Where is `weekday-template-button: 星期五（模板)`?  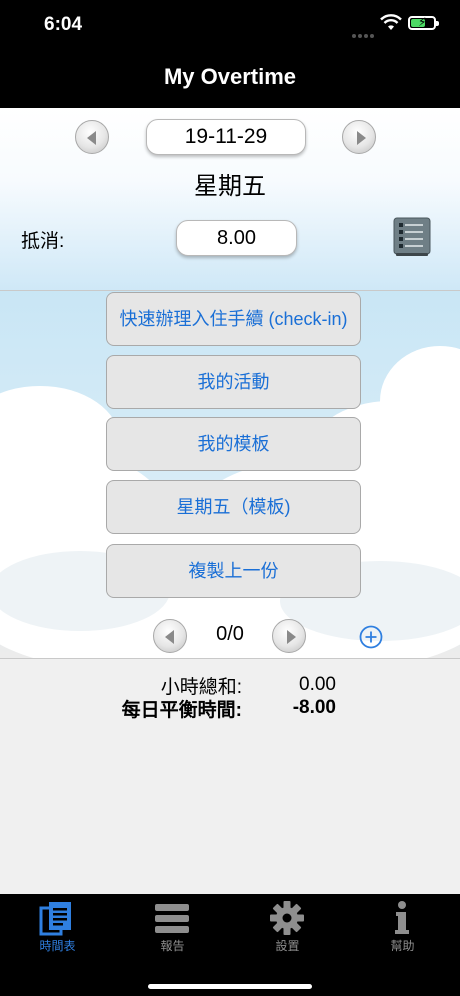
weekday-template-button: 星期五（模板) is located at coordinates (233, 507).